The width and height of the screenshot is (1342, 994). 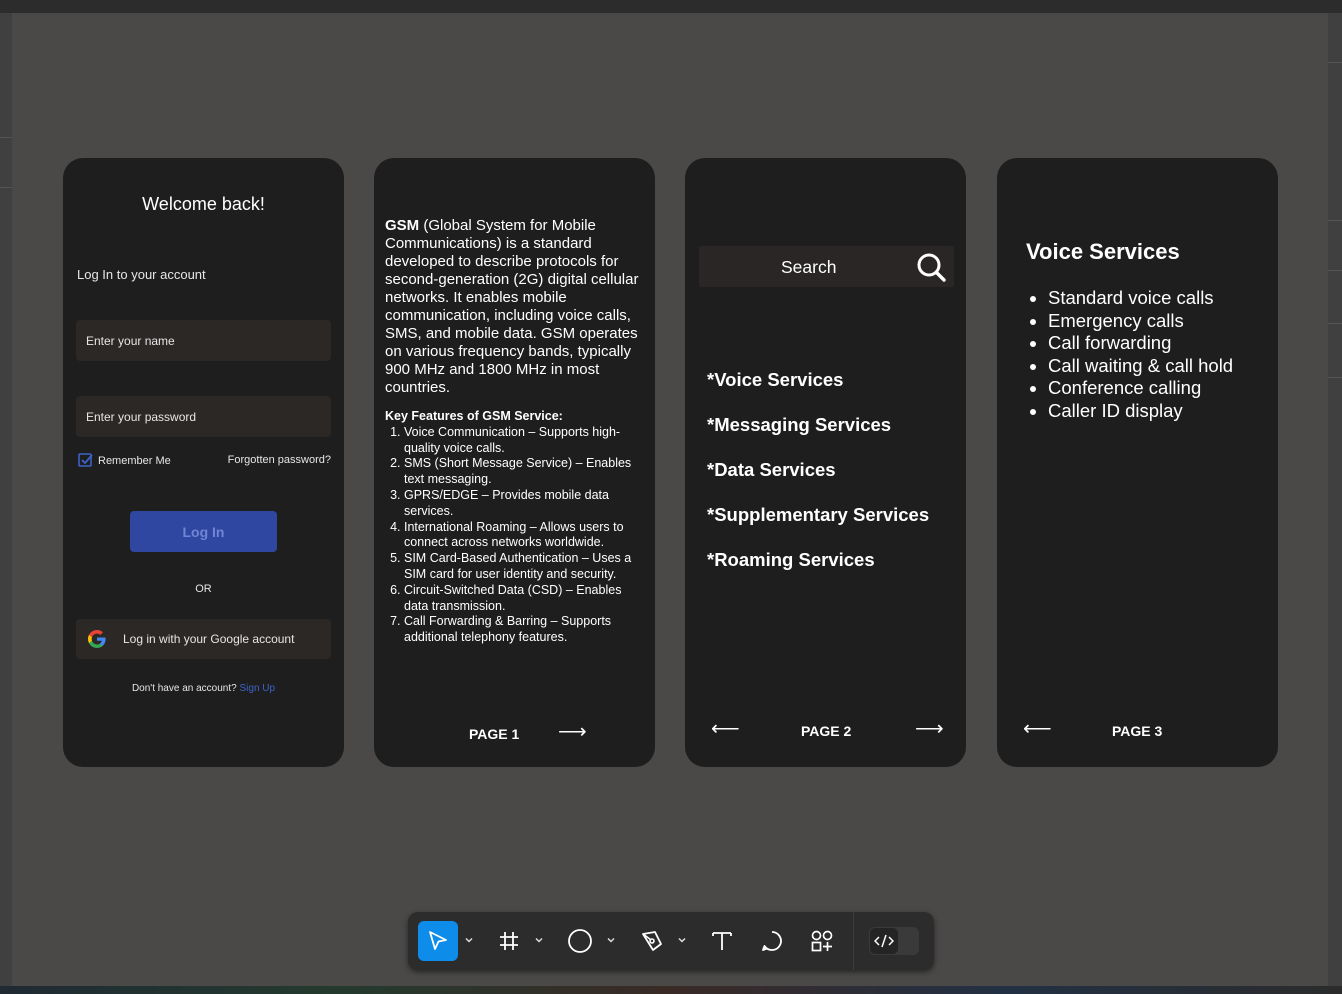 What do you see at coordinates (209, 639) in the screenshot?
I see `google-login-label: Log in with your Google account` at bounding box center [209, 639].